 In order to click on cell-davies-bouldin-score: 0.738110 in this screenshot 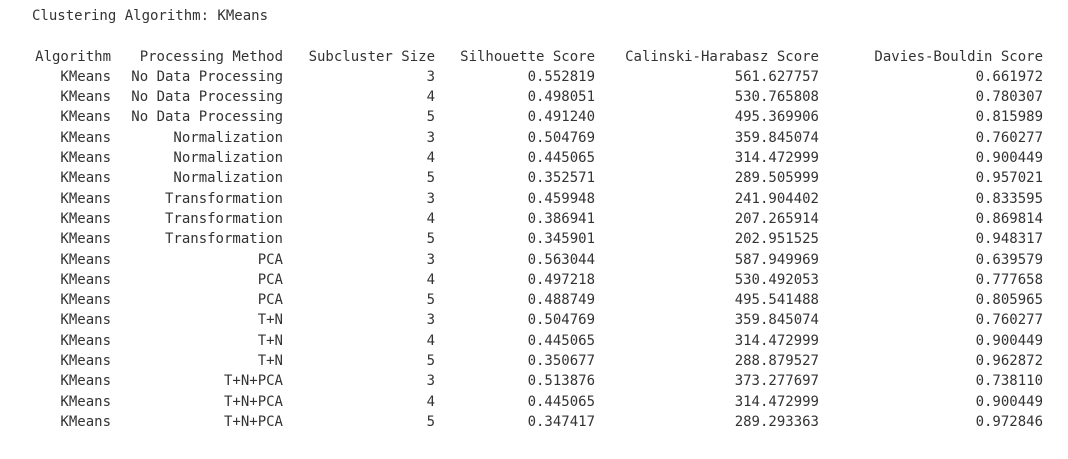, I will do `click(1009, 381)`.